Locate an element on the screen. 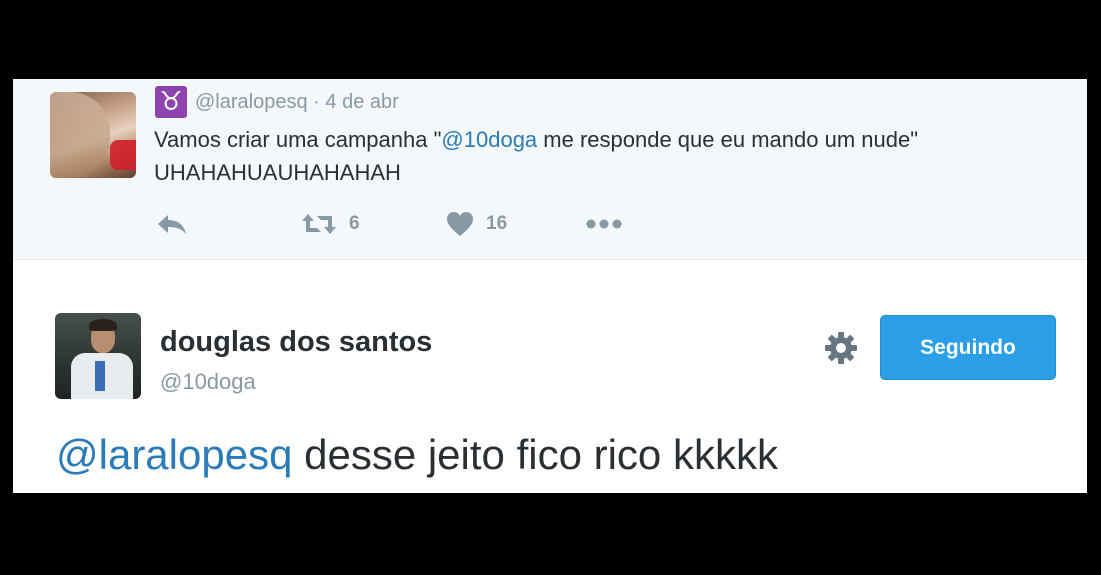 Image resolution: width=1101 pixels, height=575 pixels. like-count: 16 is located at coordinates (497, 223).